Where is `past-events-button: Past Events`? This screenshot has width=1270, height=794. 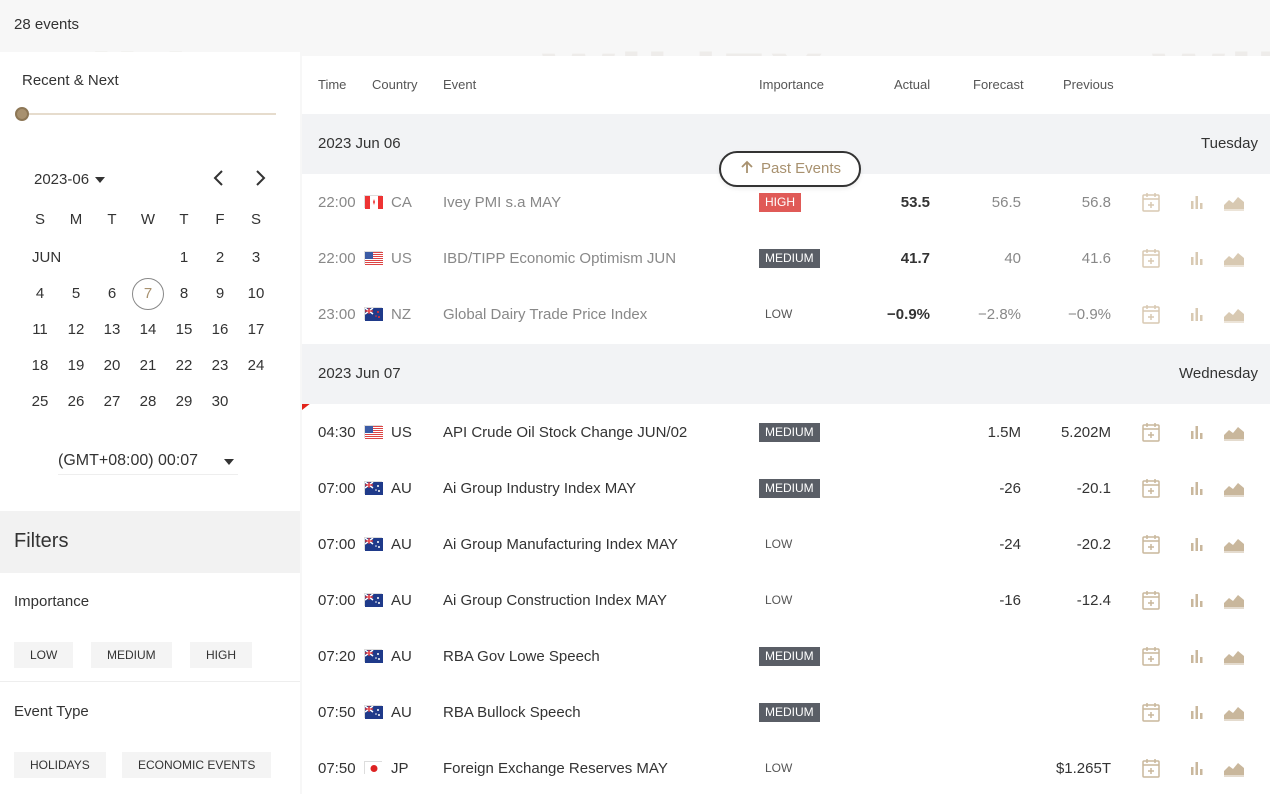 past-events-button: Past Events is located at coordinates (790, 169).